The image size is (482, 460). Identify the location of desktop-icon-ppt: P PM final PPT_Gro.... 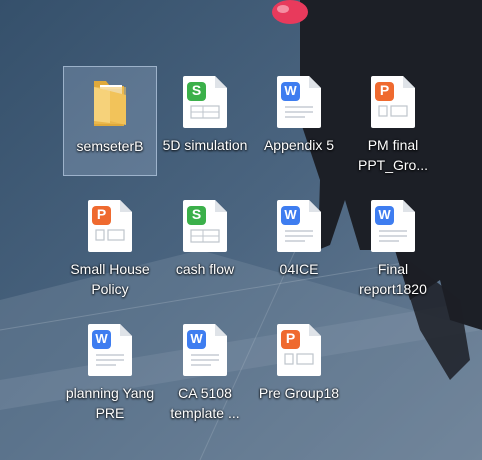
(393, 121).